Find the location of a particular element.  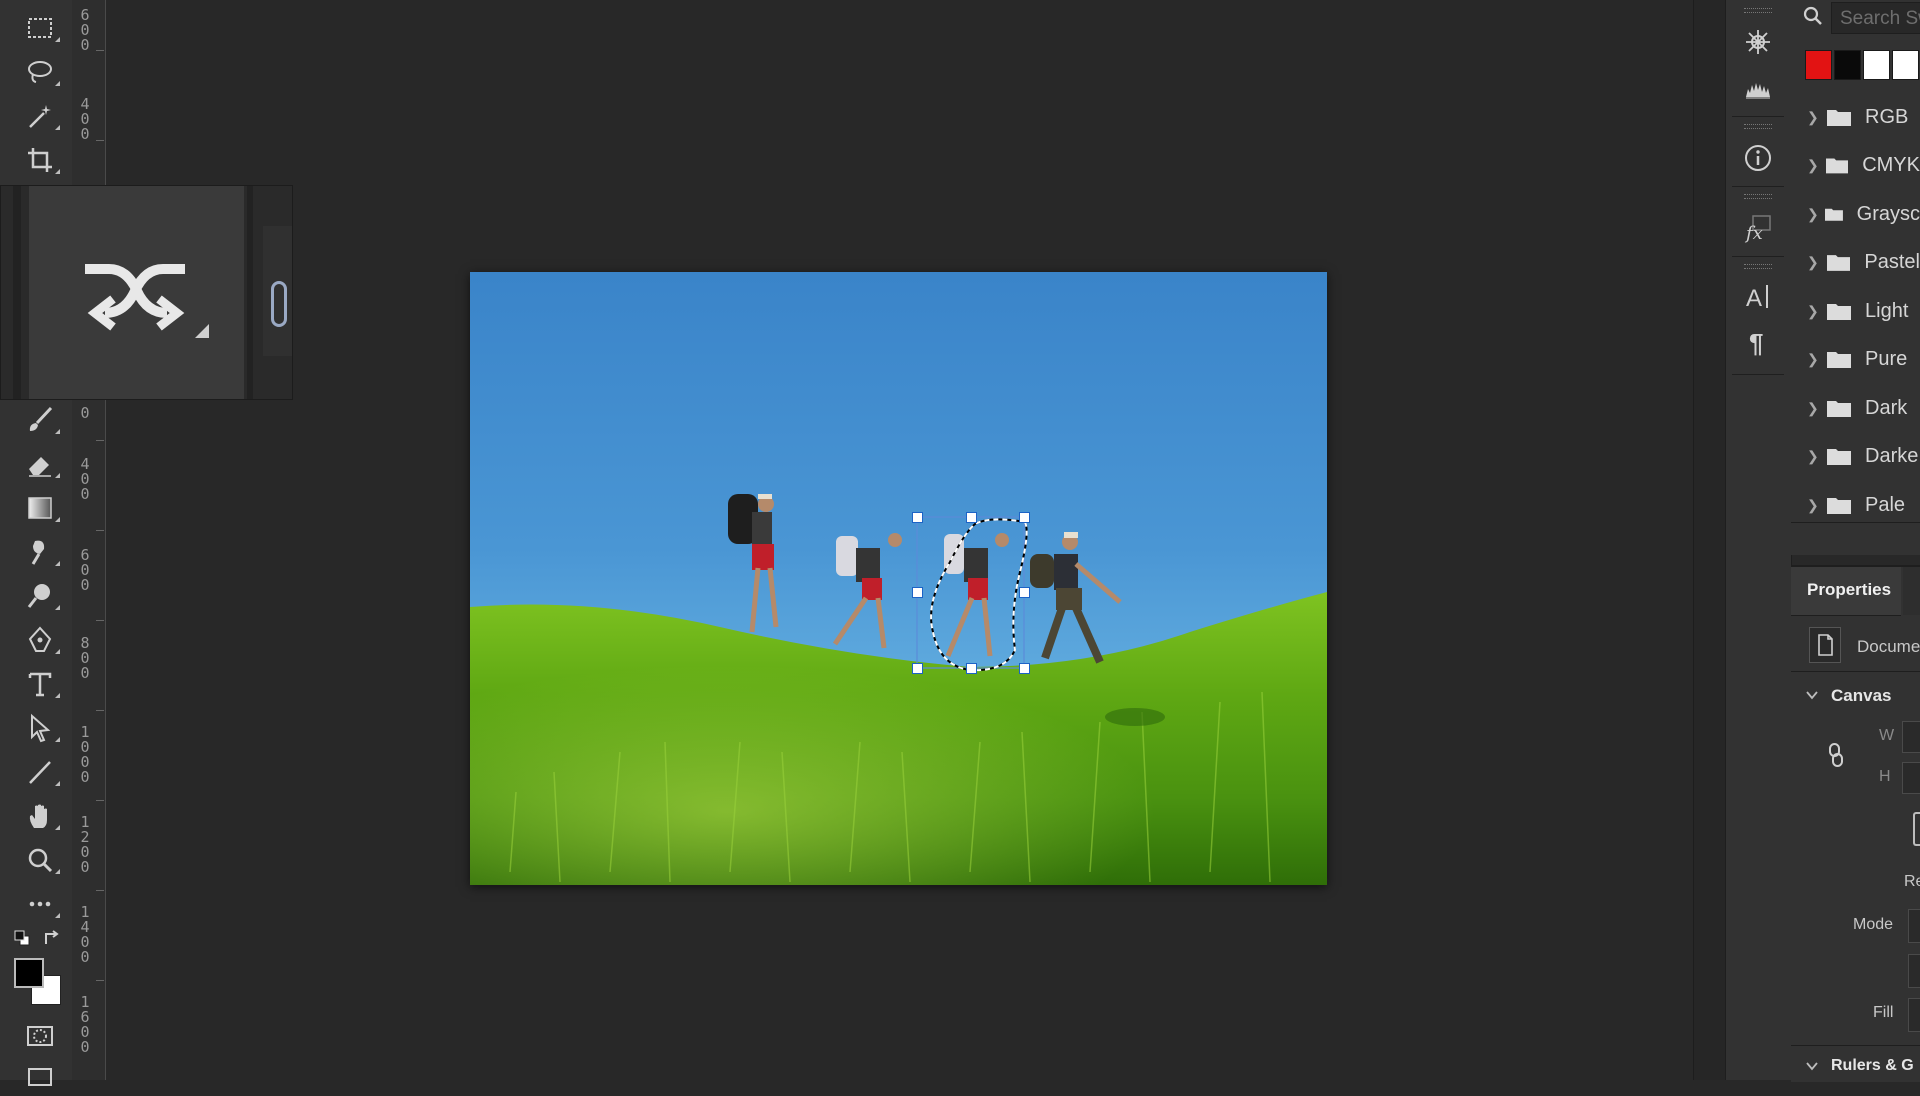

default-colors-icon is located at coordinates (22, 938).